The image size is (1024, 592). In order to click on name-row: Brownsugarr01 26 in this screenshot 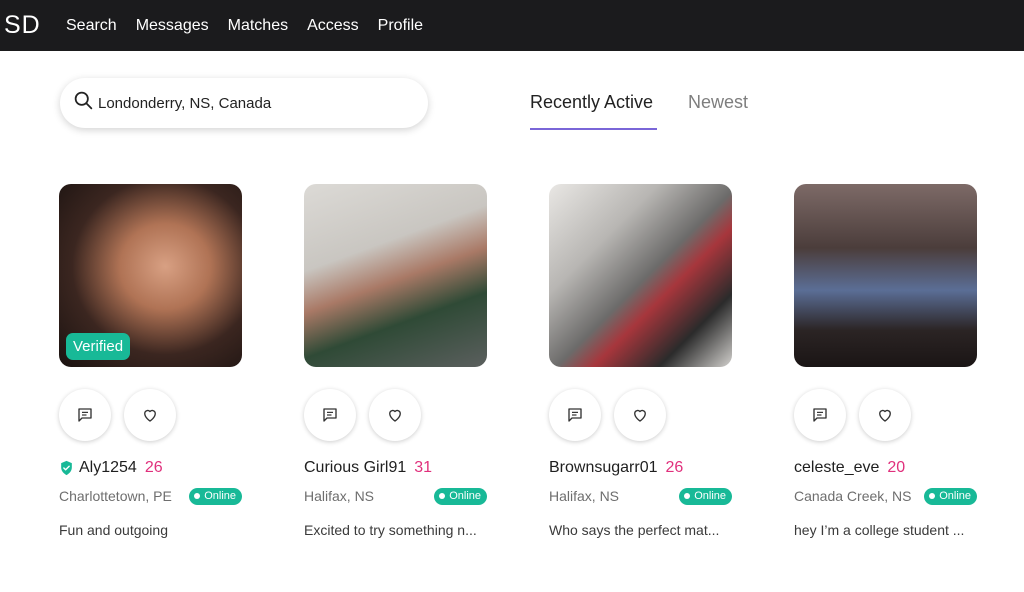, I will do `click(641, 468)`.